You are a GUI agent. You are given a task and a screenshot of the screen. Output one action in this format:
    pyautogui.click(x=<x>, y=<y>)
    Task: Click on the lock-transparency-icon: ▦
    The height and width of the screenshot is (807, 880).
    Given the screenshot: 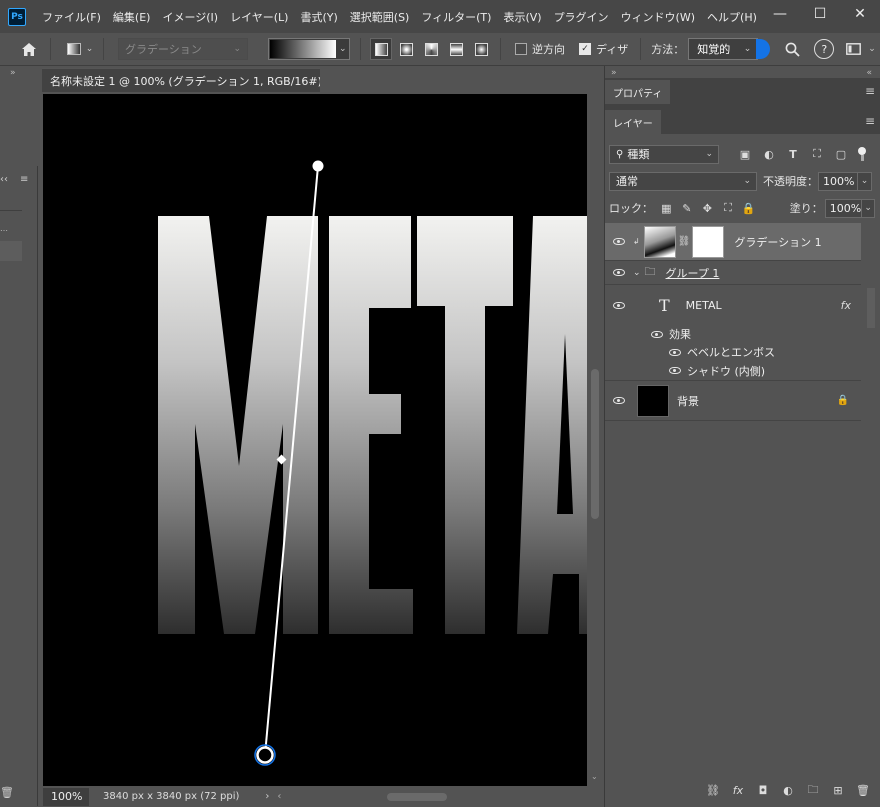 What is the action you would take?
    pyautogui.click(x=666, y=208)
    